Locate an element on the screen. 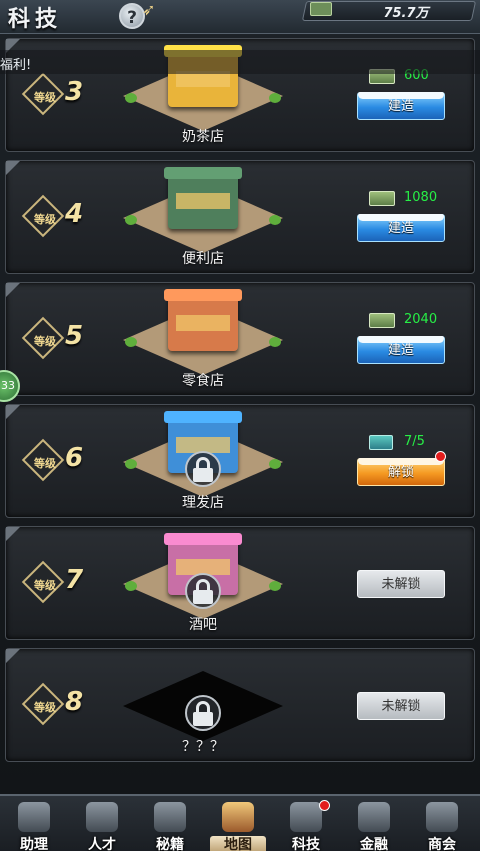 This screenshot has width=480, height=851. shop-card: 等级 6 理发店 7/5 解锁 is located at coordinates (240, 461).